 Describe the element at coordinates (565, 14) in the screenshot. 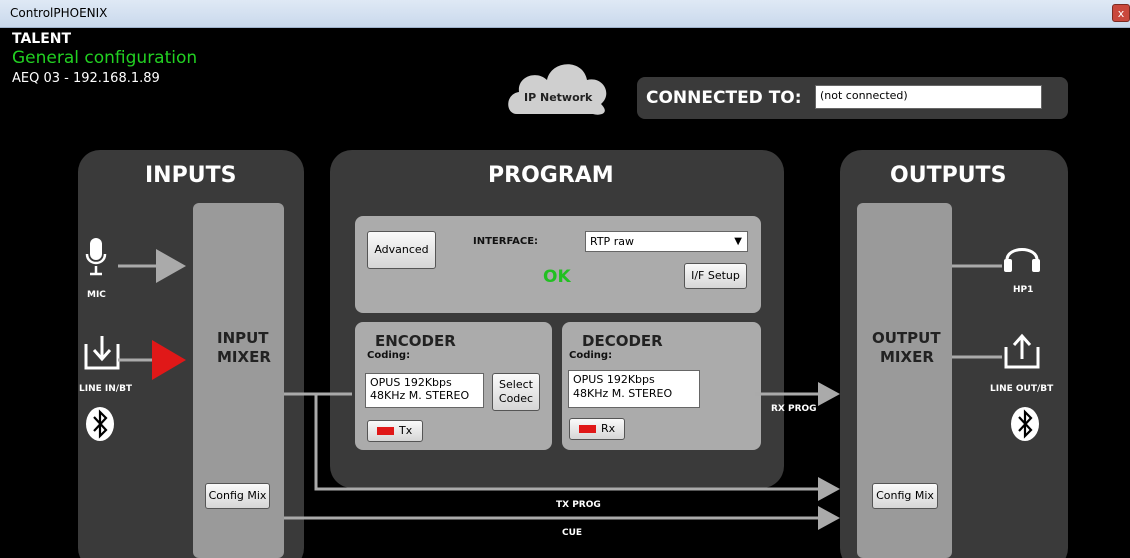

I see `title-bar: ControlPHOENIX x` at that location.